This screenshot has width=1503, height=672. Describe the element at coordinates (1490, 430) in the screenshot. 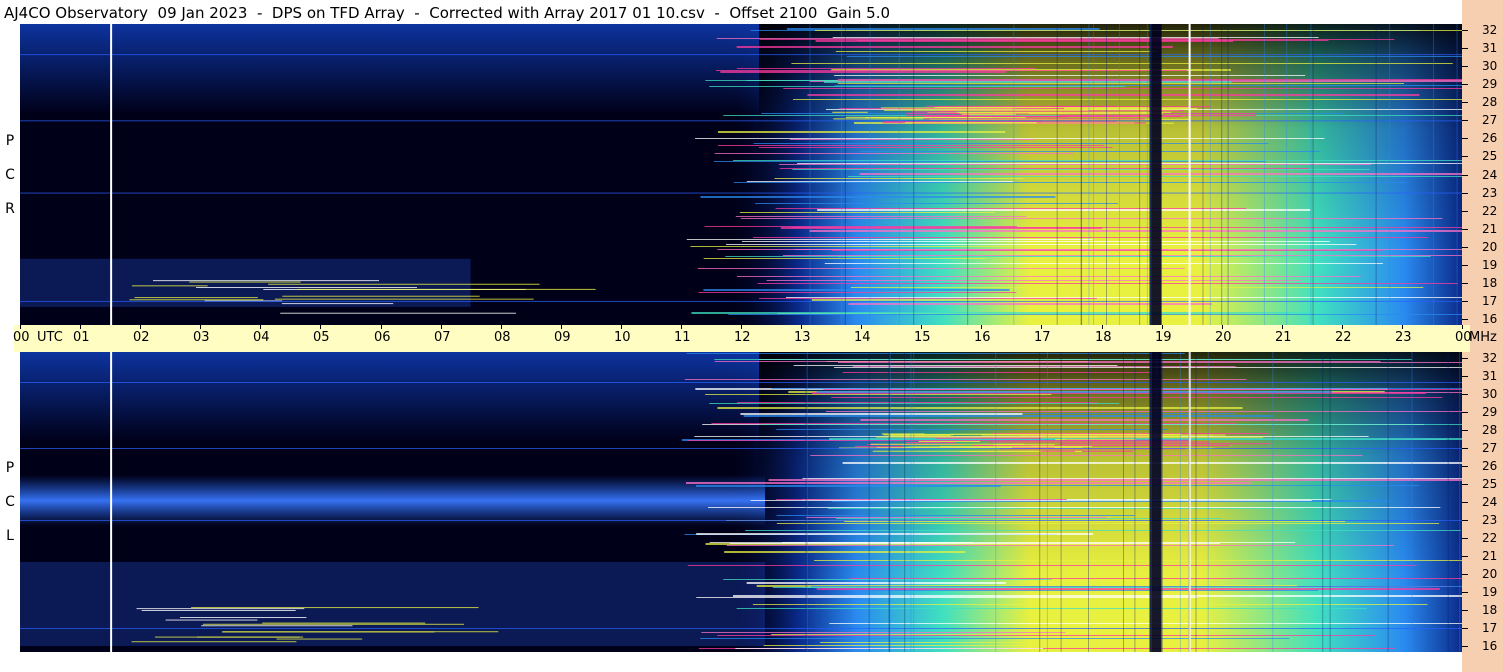

I see `lcp-freq-label: 28` at that location.